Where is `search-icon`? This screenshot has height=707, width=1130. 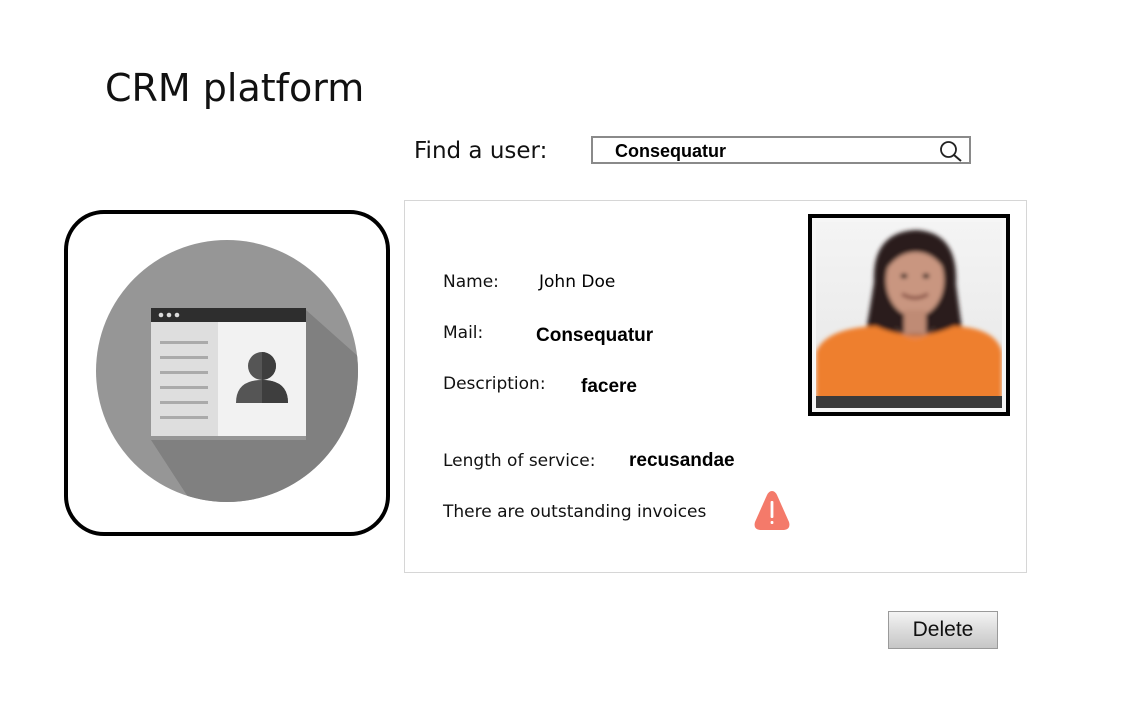 search-icon is located at coordinates (951, 151).